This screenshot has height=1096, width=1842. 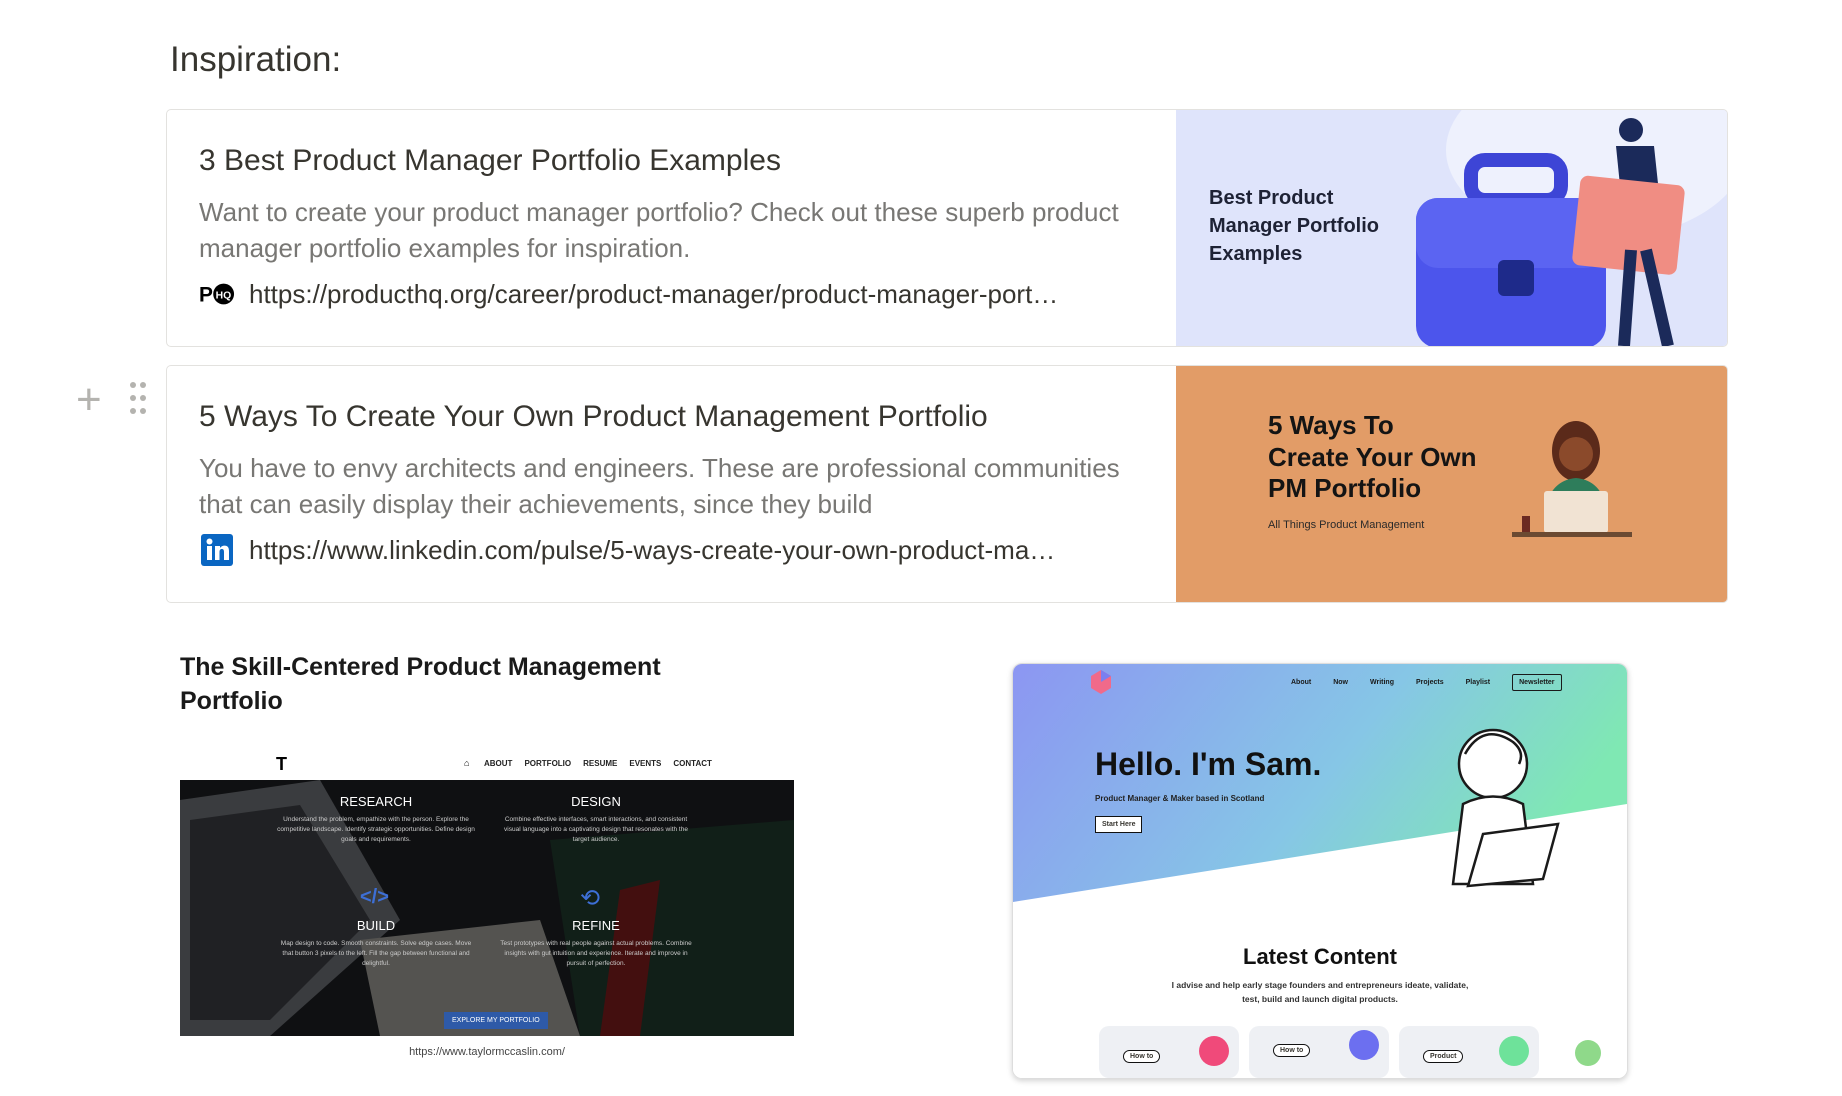 I want to click on refine-icon: ⟲, so click(x=590, y=898).